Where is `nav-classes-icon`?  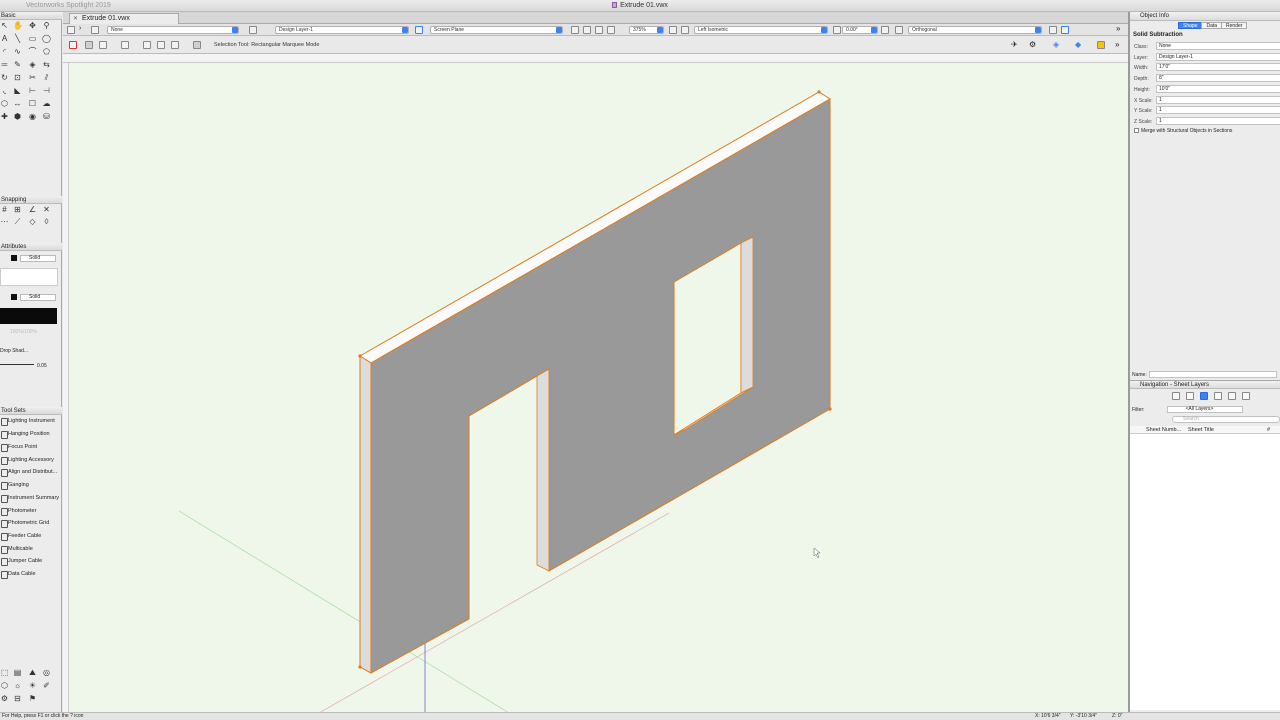 nav-classes-icon is located at coordinates (1190, 396).